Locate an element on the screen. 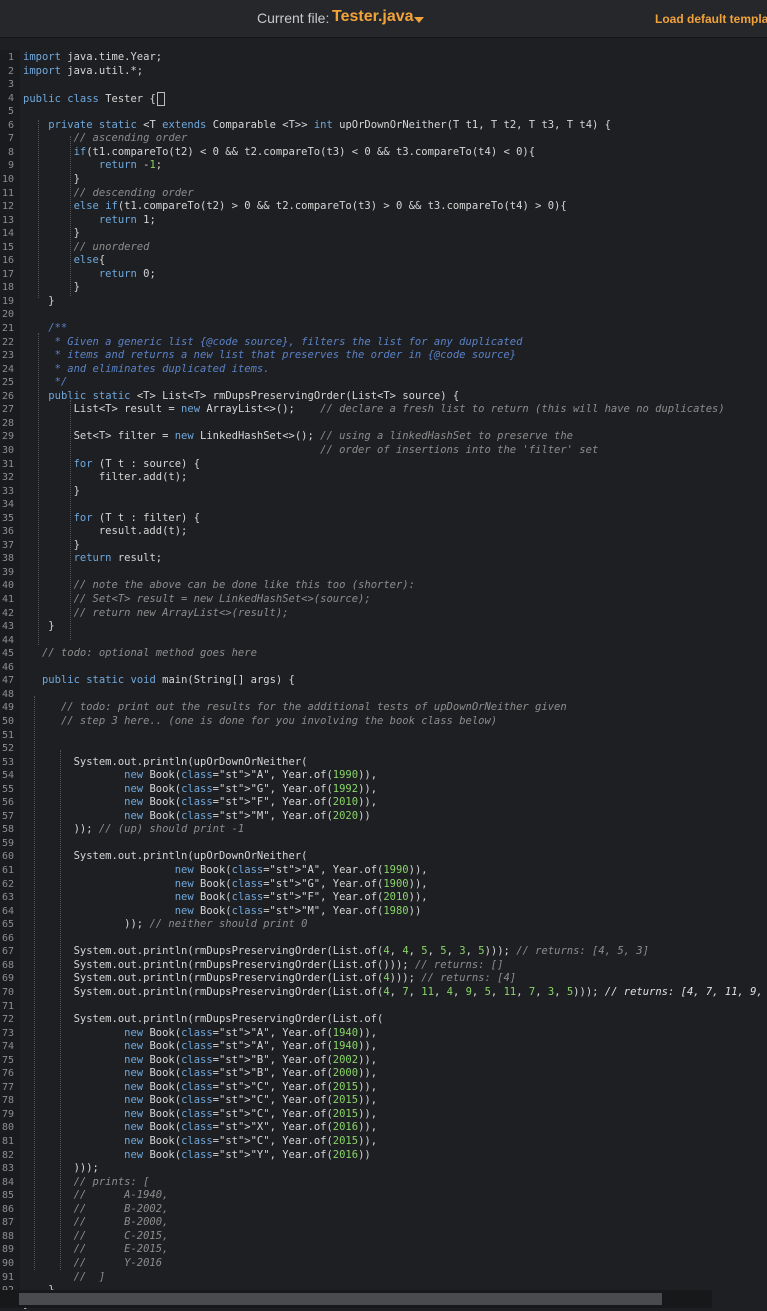 This screenshot has width=767, height=1311. code-line: // return new ArrayList<>(result); is located at coordinates (181, 612).